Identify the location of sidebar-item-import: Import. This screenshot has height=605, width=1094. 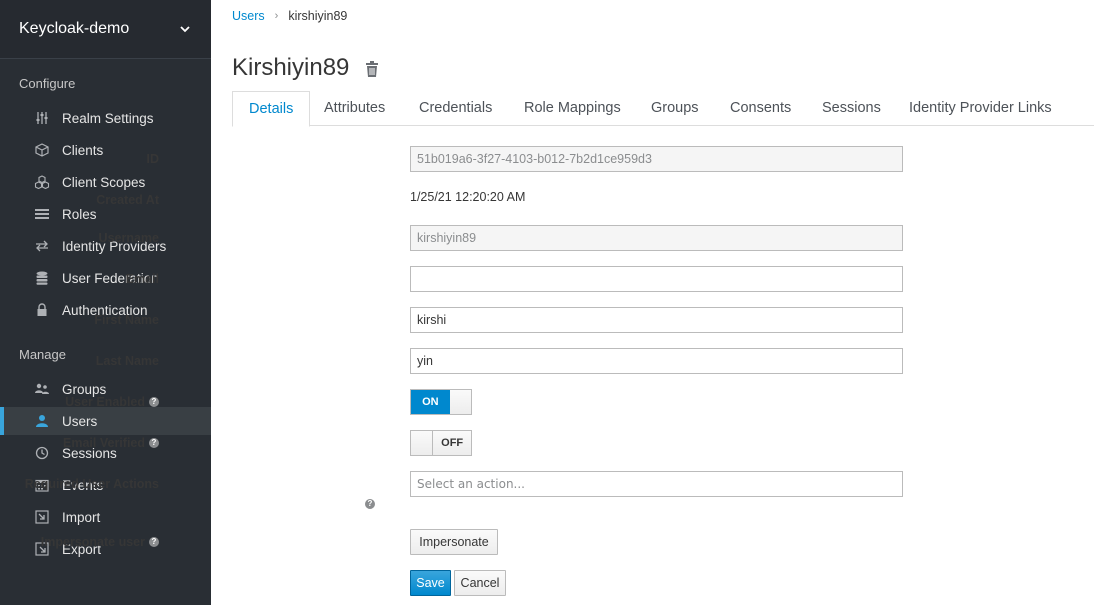
(105, 517).